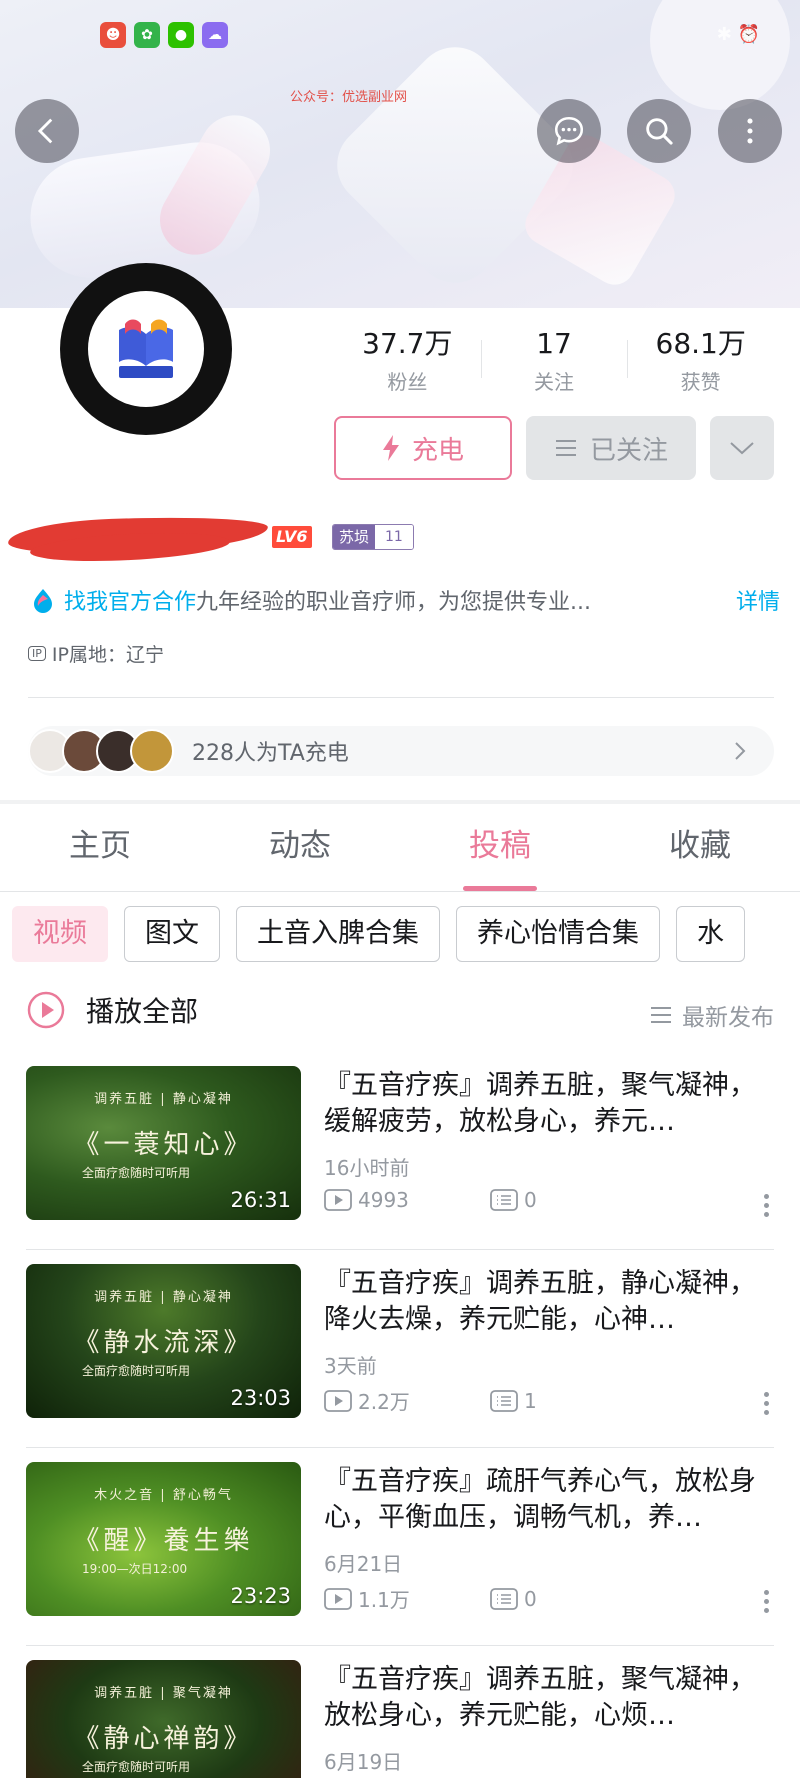  What do you see at coordinates (390, 448) in the screenshot?
I see `lightning-icon` at bounding box center [390, 448].